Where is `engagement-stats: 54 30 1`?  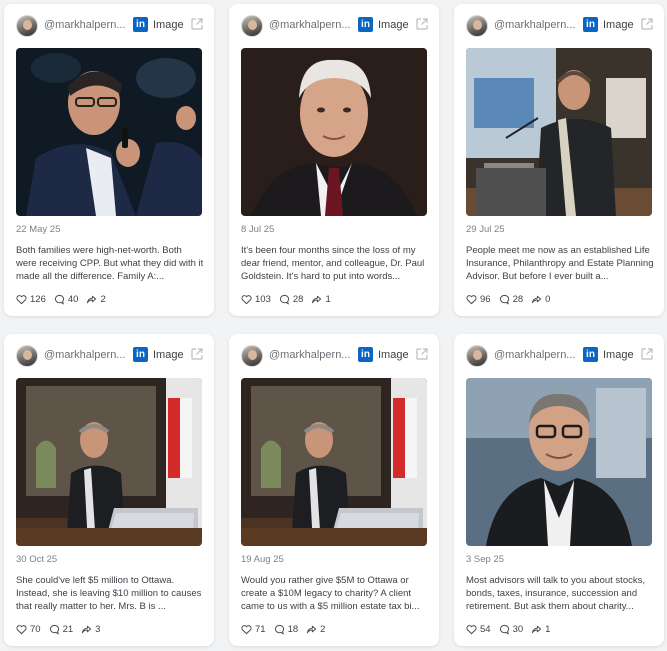
engagement-stats: 54 30 1 is located at coordinates (508, 629).